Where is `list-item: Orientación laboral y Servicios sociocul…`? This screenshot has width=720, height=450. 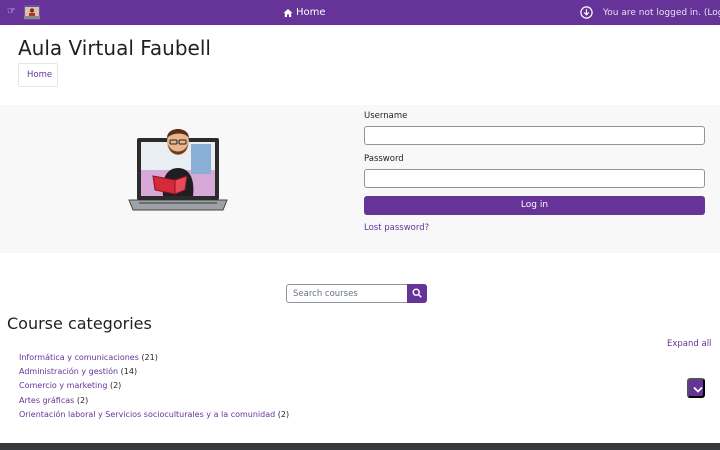
list-item: Orientación laboral y Servicios sociocul… is located at coordinates (154, 416).